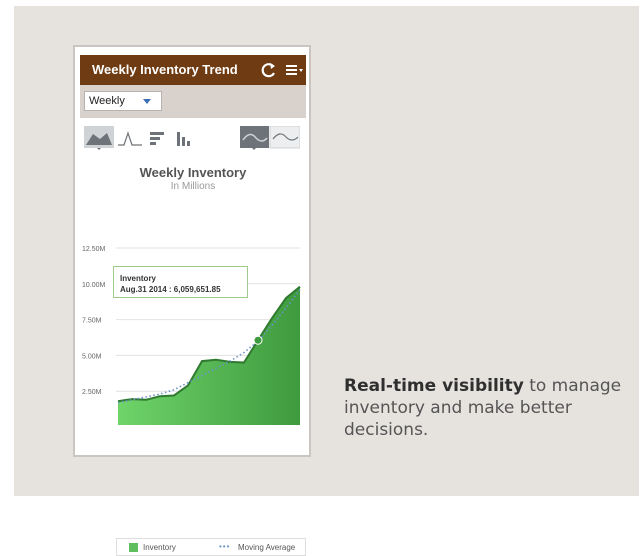  What do you see at coordinates (92, 321) in the screenshot?
I see `y-tick-label: 7.50M` at bounding box center [92, 321].